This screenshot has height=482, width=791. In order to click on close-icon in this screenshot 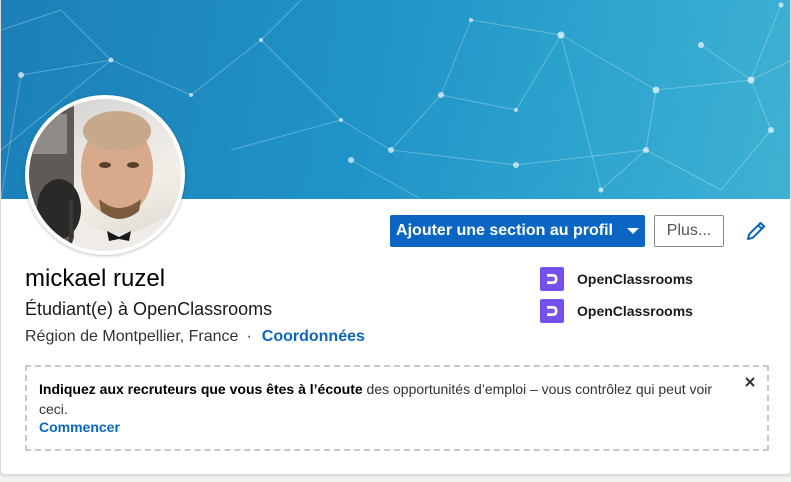, I will do `click(750, 382)`.